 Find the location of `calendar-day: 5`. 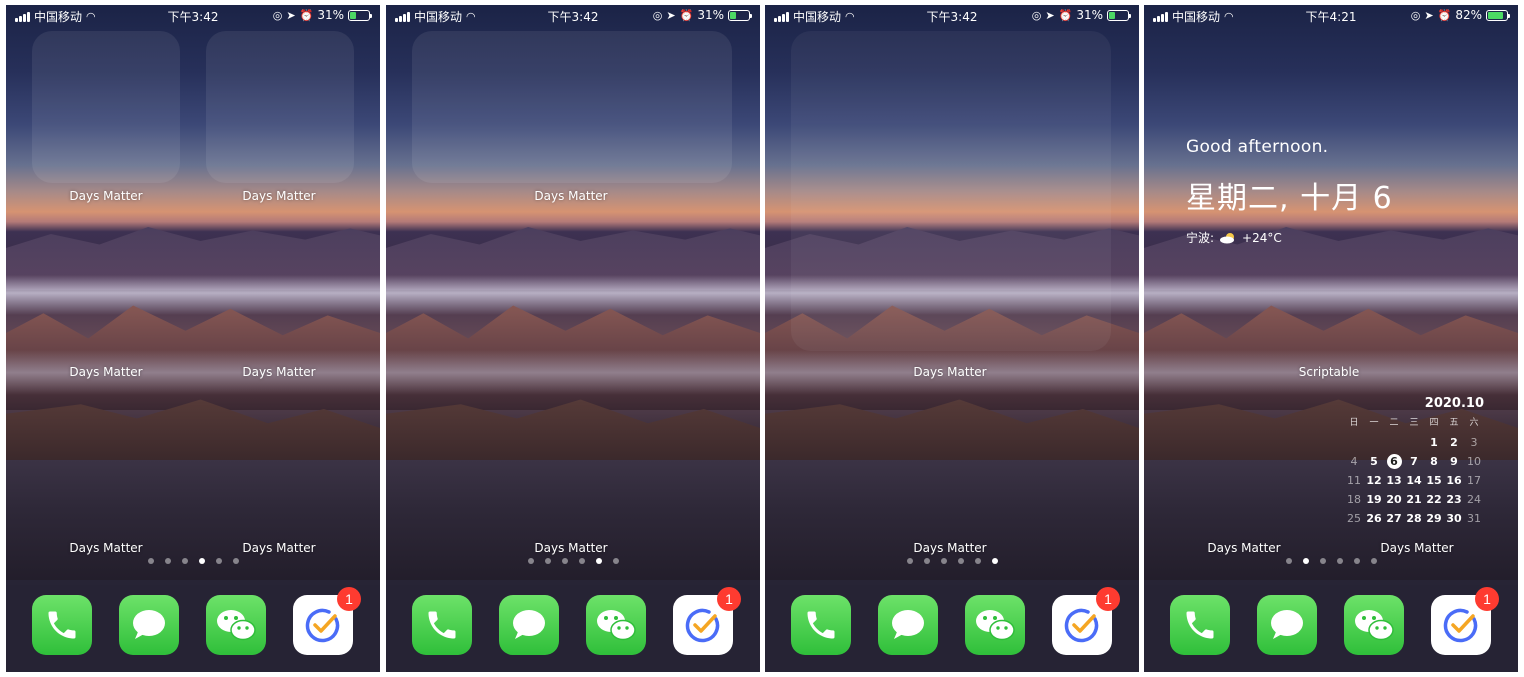

calendar-day: 5 is located at coordinates (1374, 461).